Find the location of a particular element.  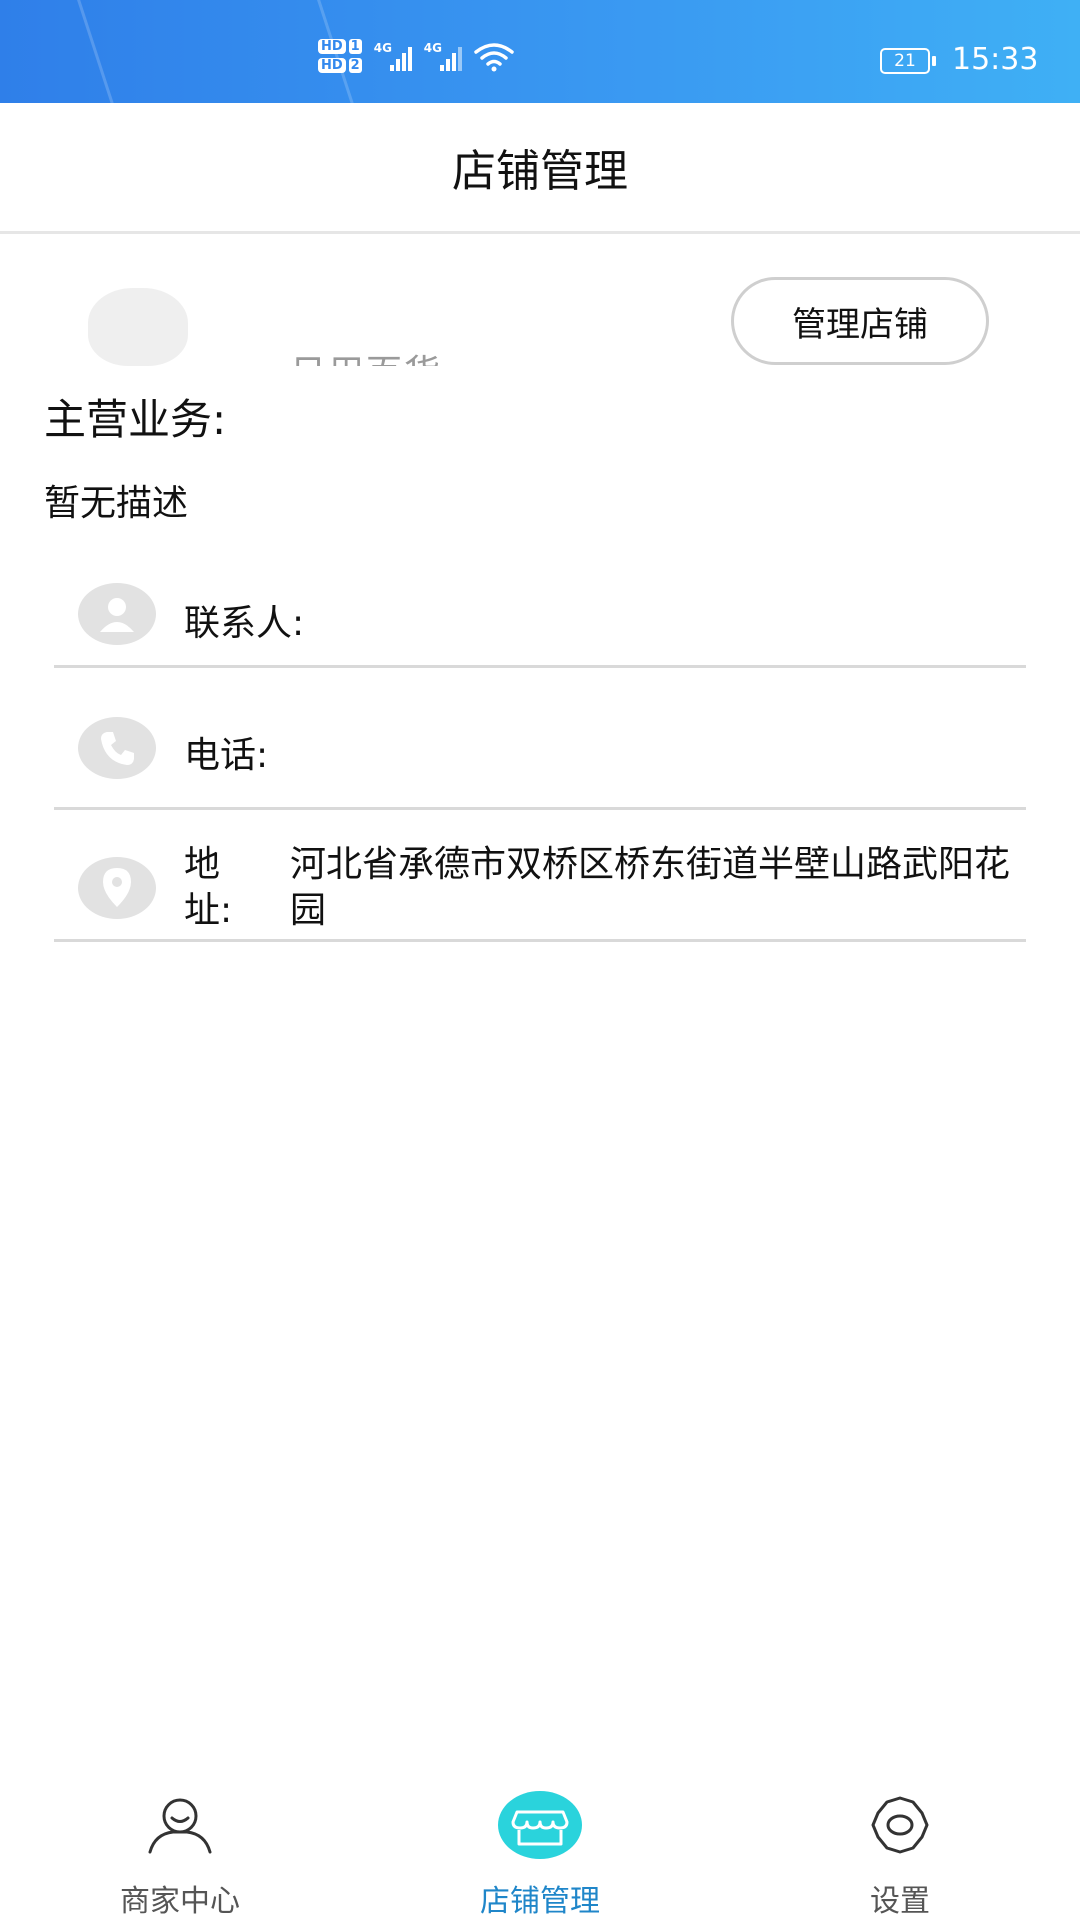

wifi-icon is located at coordinates (493, 57).